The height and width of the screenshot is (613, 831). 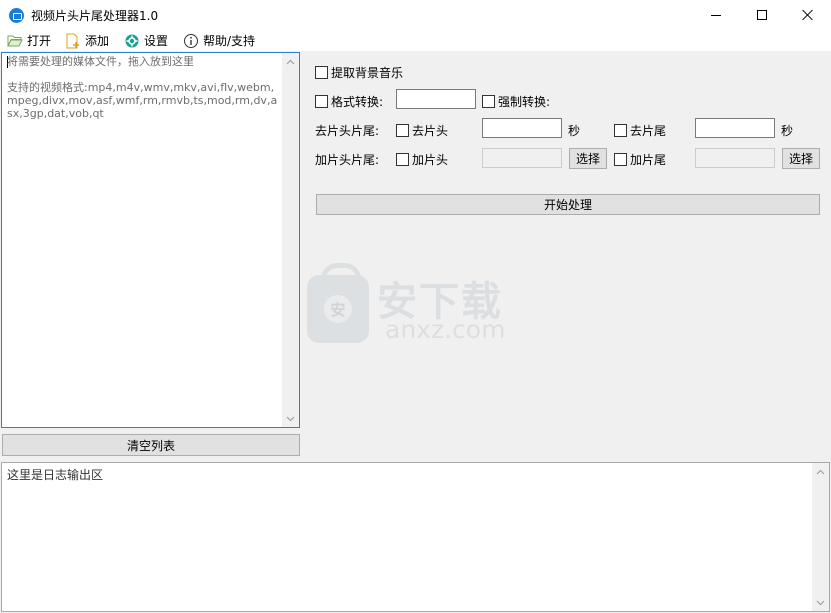 I want to click on add-head-label: 加片头, so click(x=430, y=160).